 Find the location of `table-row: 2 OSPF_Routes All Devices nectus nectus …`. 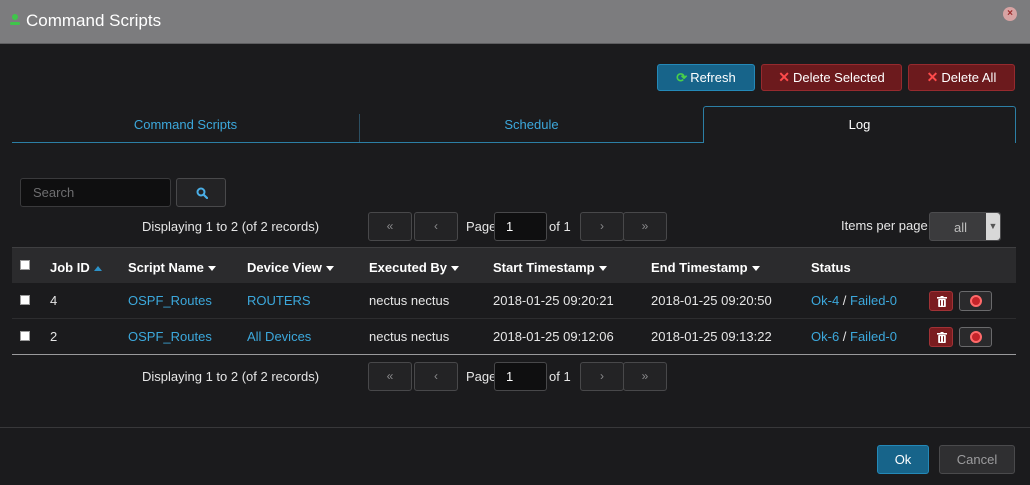

table-row: 2 OSPF_Routes All Devices nectus nectus … is located at coordinates (514, 337).